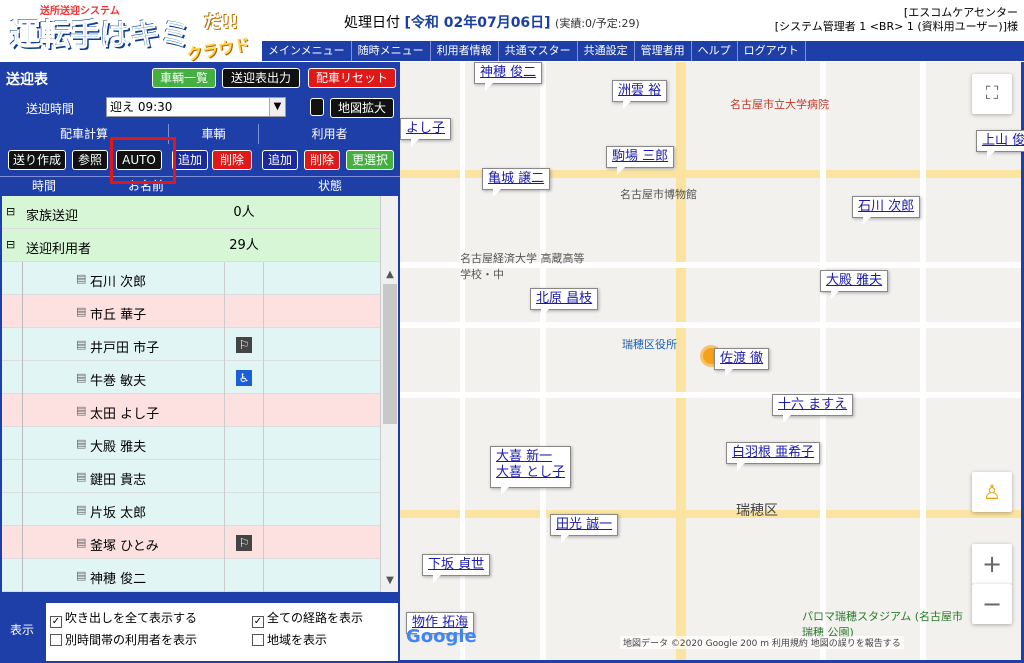 Image resolution: width=1024 pixels, height=663 pixels. What do you see at coordinates (317, 107) in the screenshot?
I see `toggle-button` at bounding box center [317, 107].